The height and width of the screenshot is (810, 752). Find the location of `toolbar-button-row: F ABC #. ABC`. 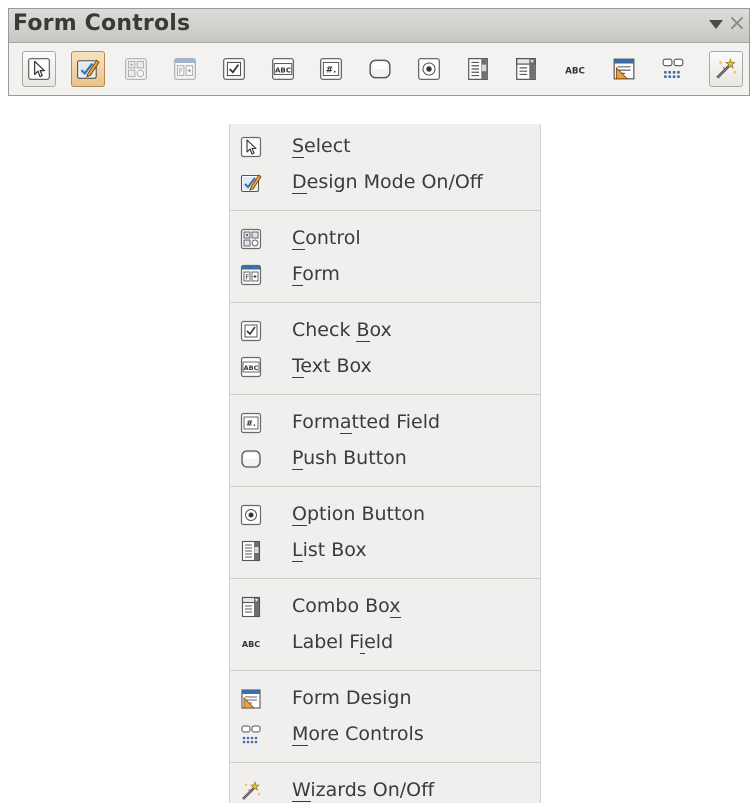

toolbar-button-row: F ABC #. ABC is located at coordinates (380, 70).